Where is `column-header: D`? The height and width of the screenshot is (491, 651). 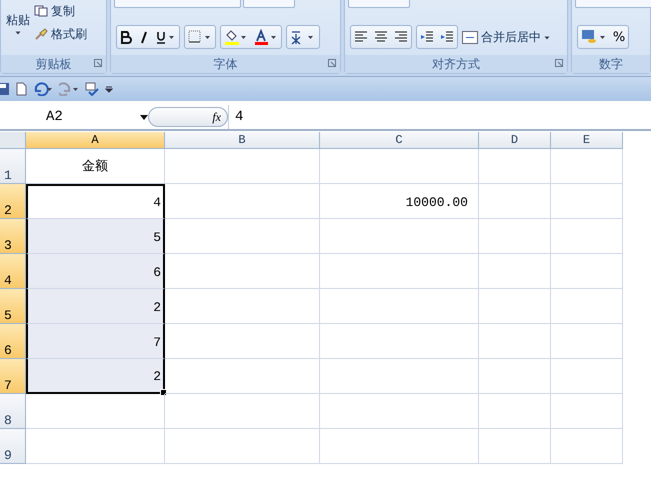
column-header: D is located at coordinates (515, 140).